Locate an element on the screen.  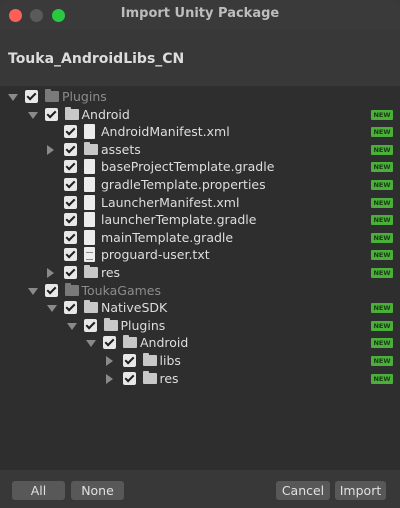
window-title: Import Unity Package is located at coordinates (200, 13).